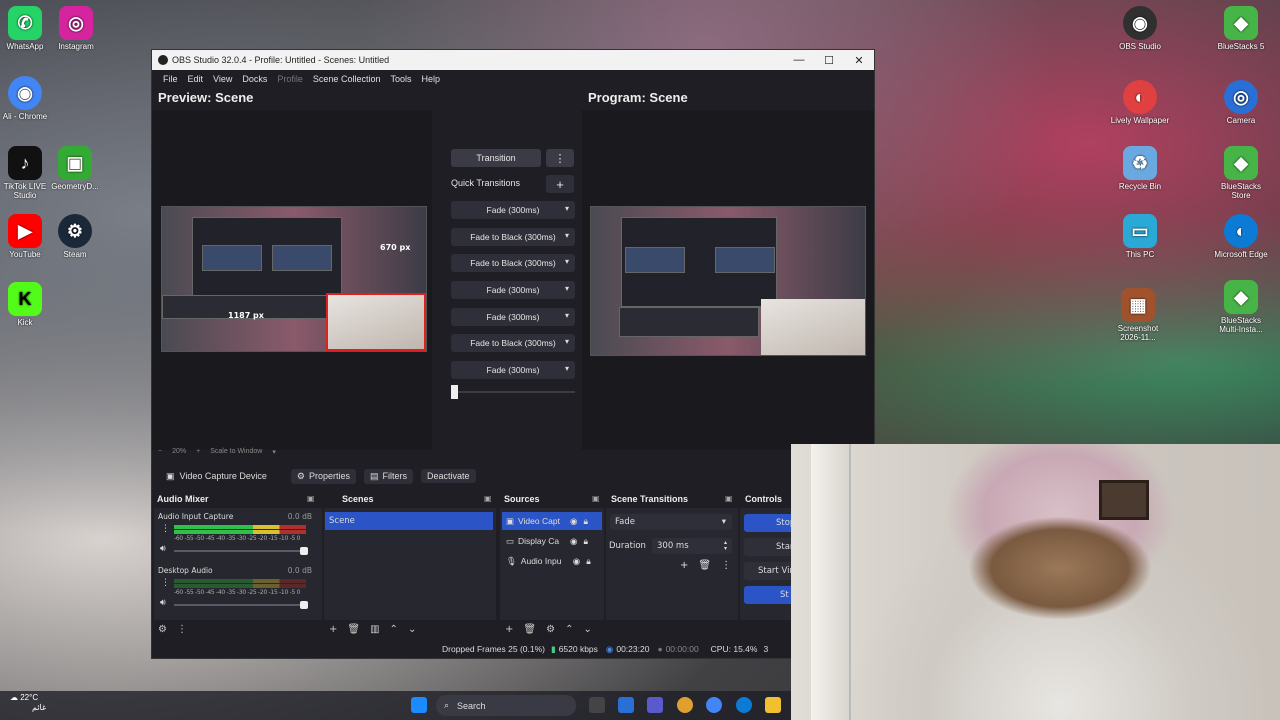 This screenshot has width=1280, height=720. I want to click on transition-button: Transition, so click(496, 158).